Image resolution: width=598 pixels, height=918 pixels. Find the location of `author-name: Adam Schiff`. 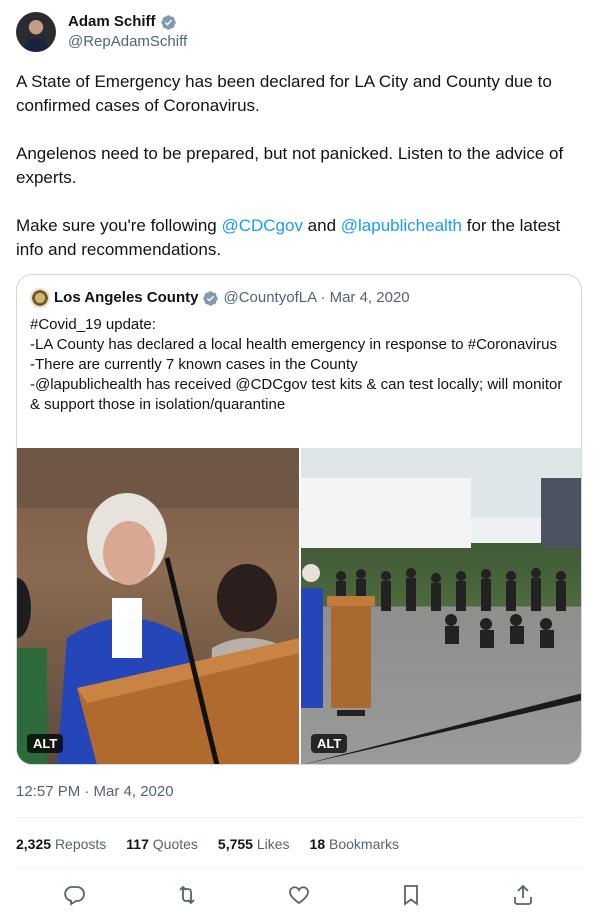

author-name: Adam Schiff is located at coordinates (112, 22).